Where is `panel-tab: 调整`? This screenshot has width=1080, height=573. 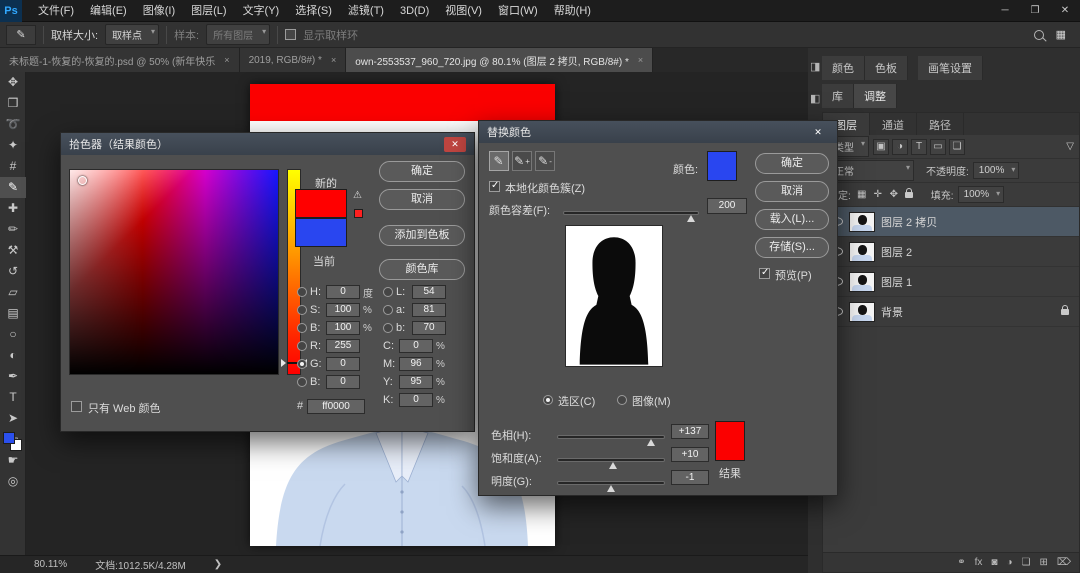
panel-tab: 调整 is located at coordinates (875, 96).